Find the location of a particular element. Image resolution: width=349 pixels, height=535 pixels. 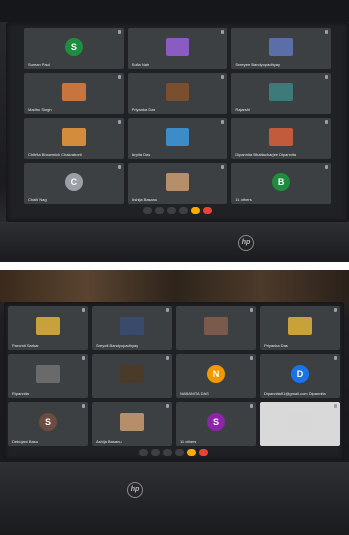

participant-tile: N NABANITA DAS is located at coordinates (216, 376).